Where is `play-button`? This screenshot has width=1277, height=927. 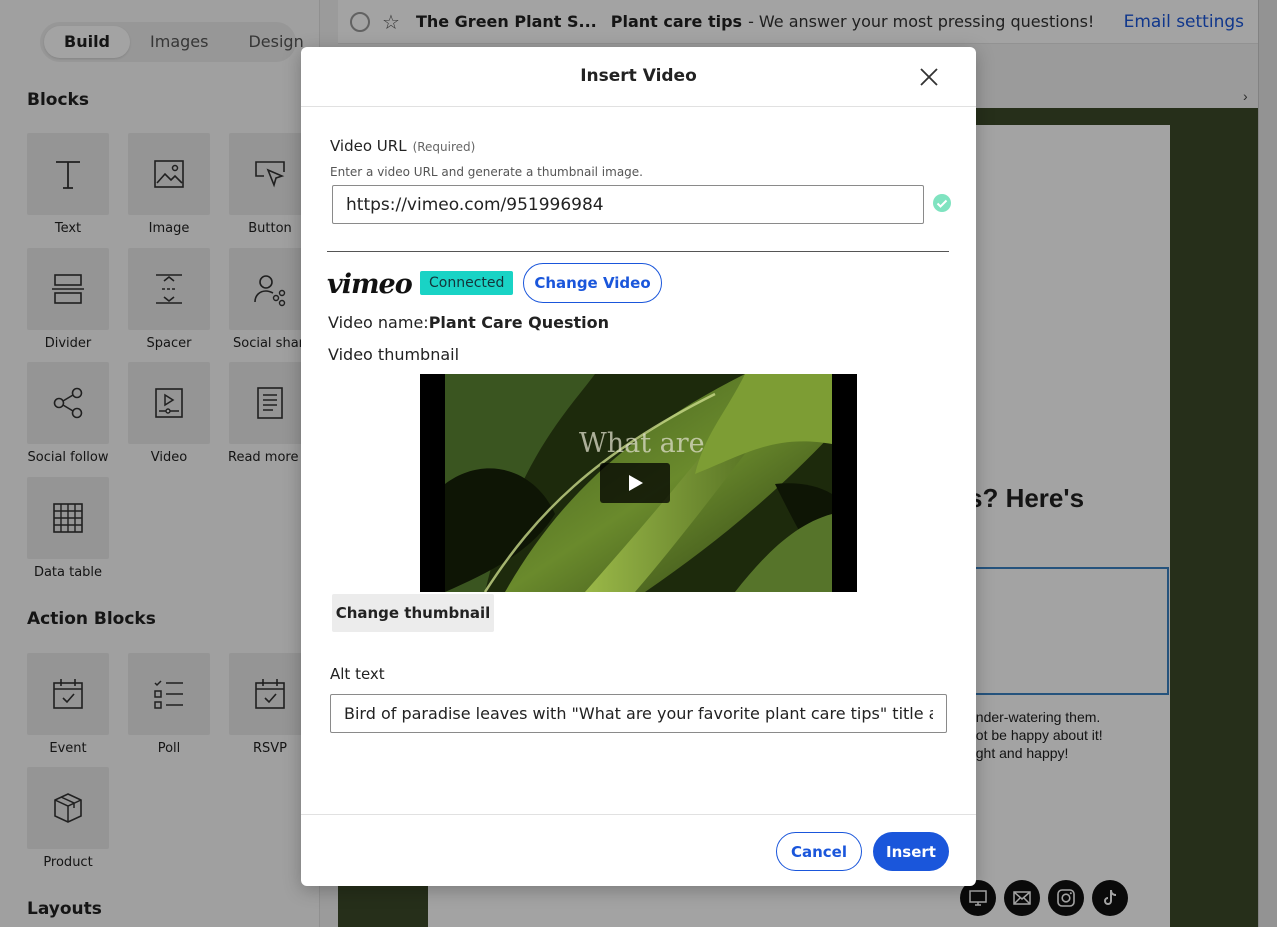
play-button is located at coordinates (635, 483).